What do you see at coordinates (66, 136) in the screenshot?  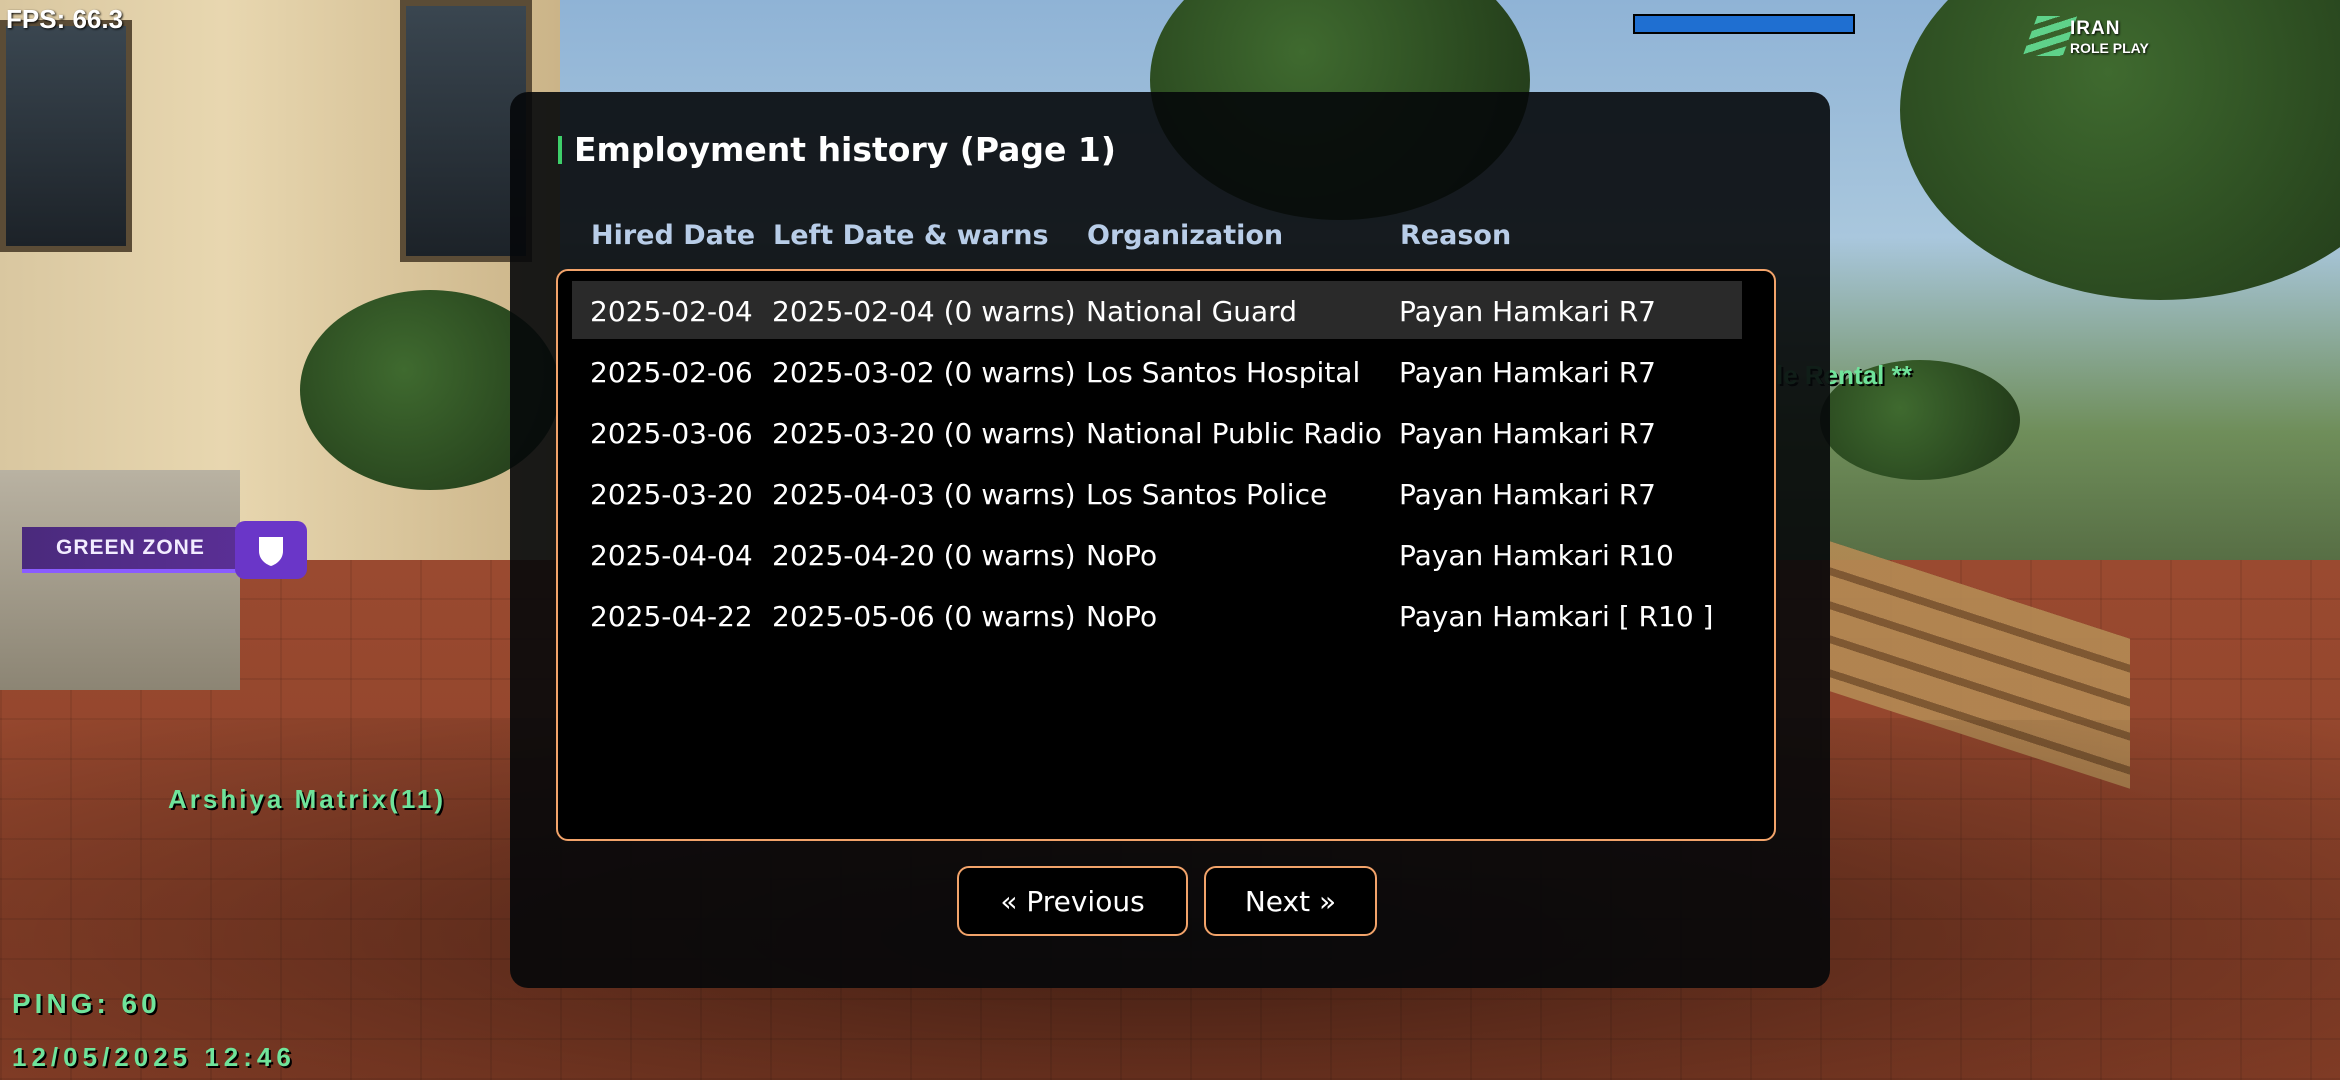 I see `background-window` at bounding box center [66, 136].